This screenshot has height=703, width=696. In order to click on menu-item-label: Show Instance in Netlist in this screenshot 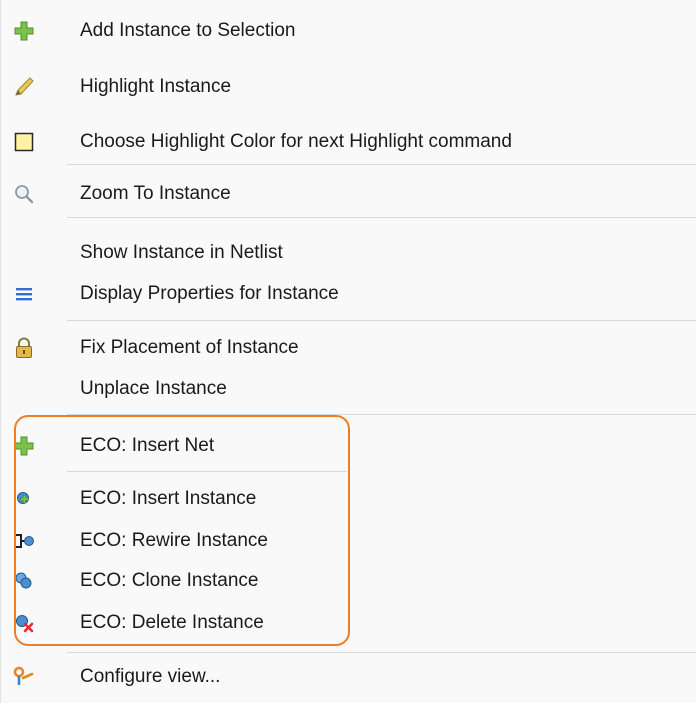, I will do `click(181, 252)`.